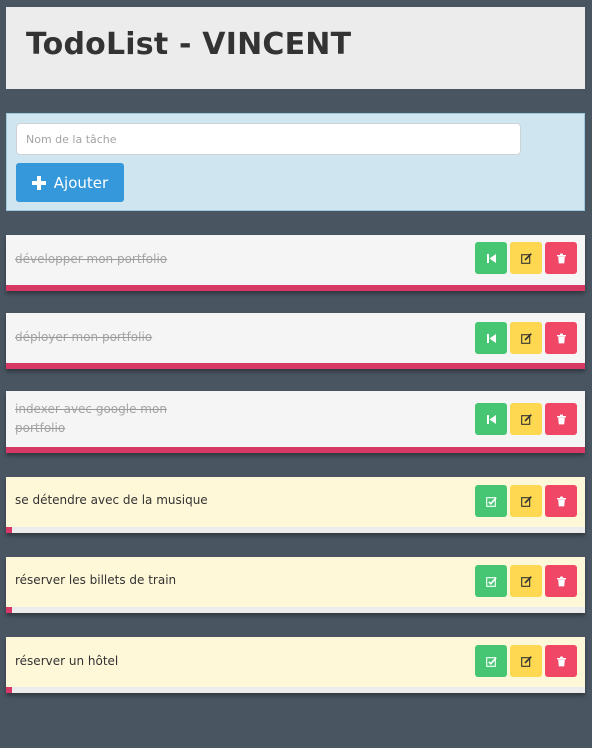  I want to click on page-title: TodoList - VINCENT, so click(189, 44).